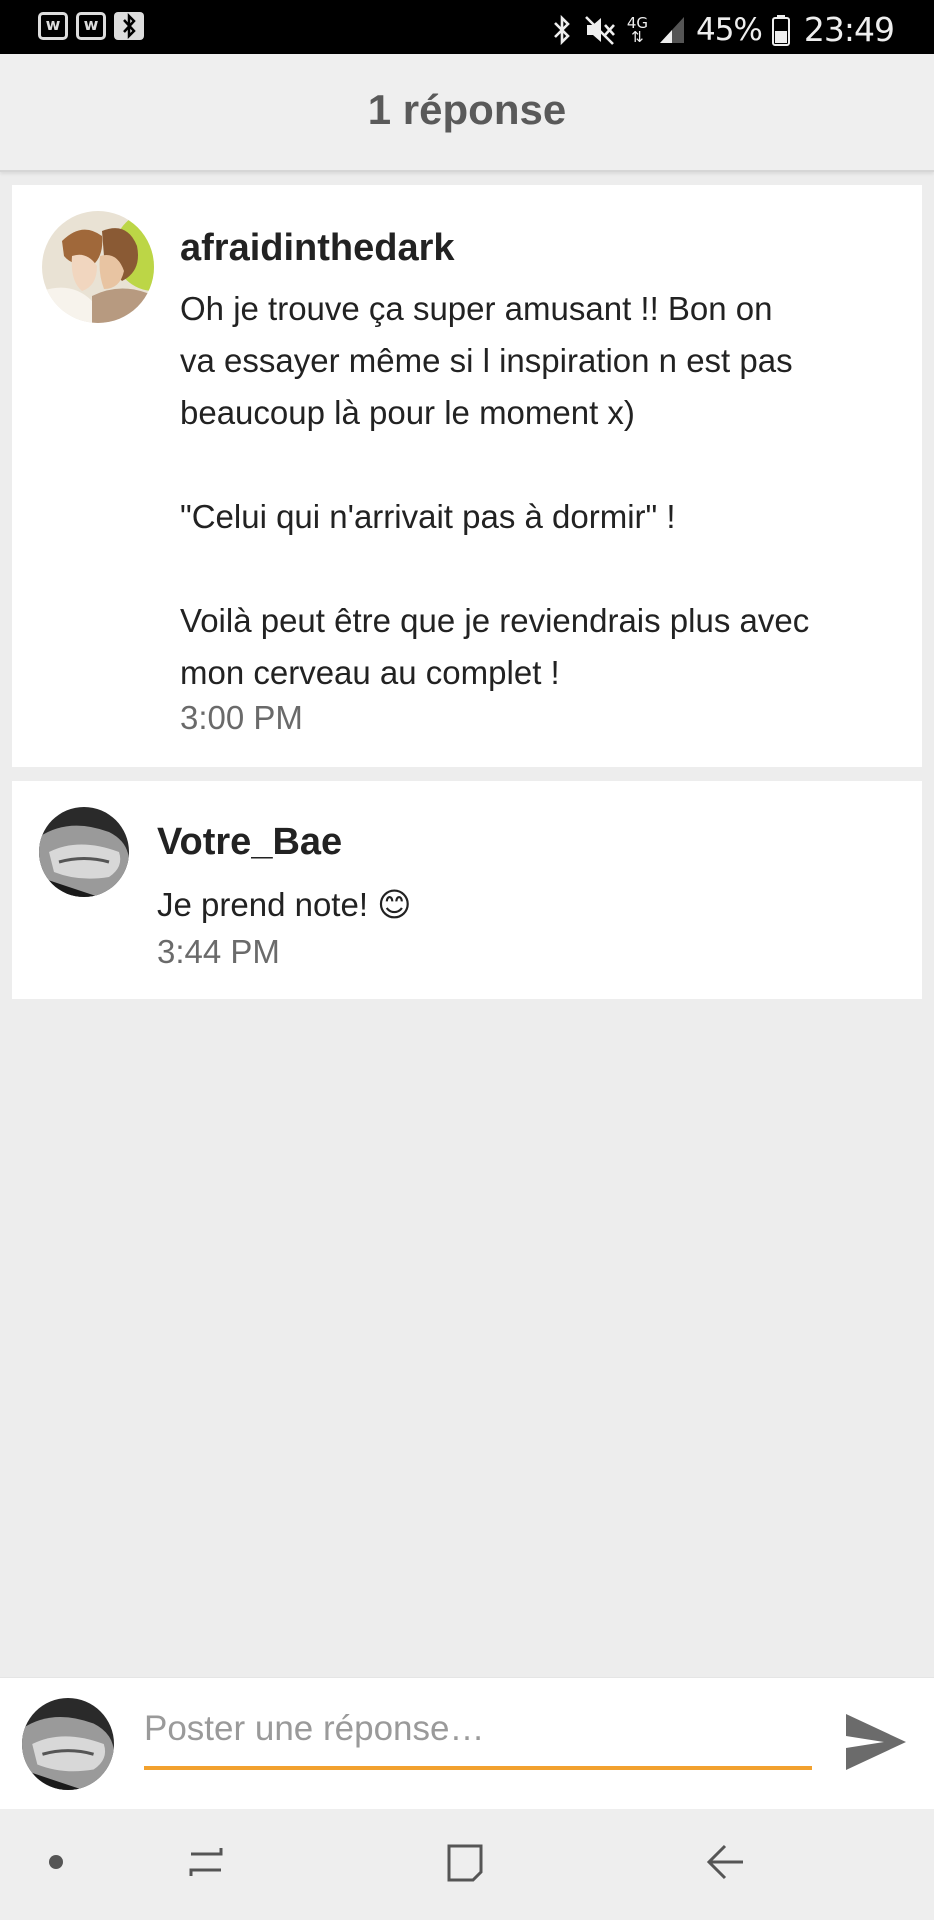  I want to click on home-button, so click(465, 1864).